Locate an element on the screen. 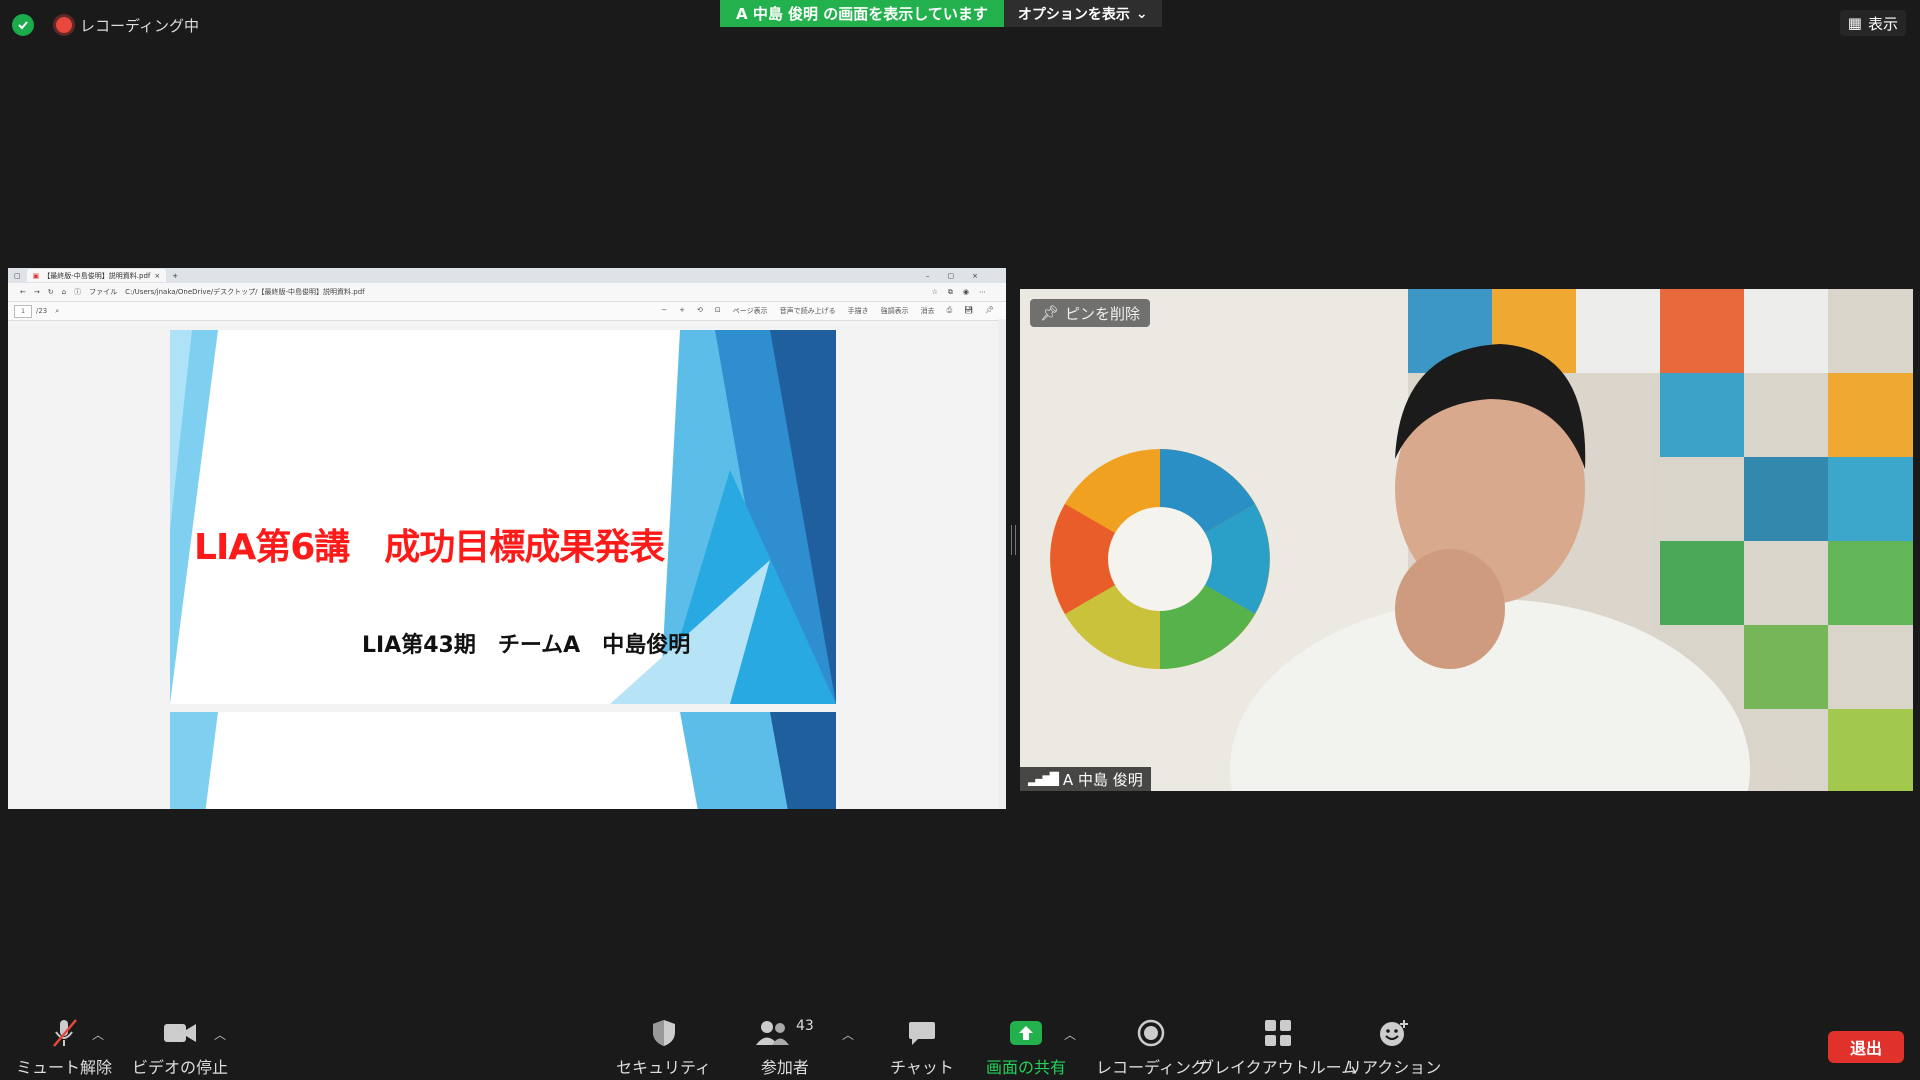 This screenshot has height=1080, width=1920. zoom-in-icon: + is located at coordinates (682, 311).